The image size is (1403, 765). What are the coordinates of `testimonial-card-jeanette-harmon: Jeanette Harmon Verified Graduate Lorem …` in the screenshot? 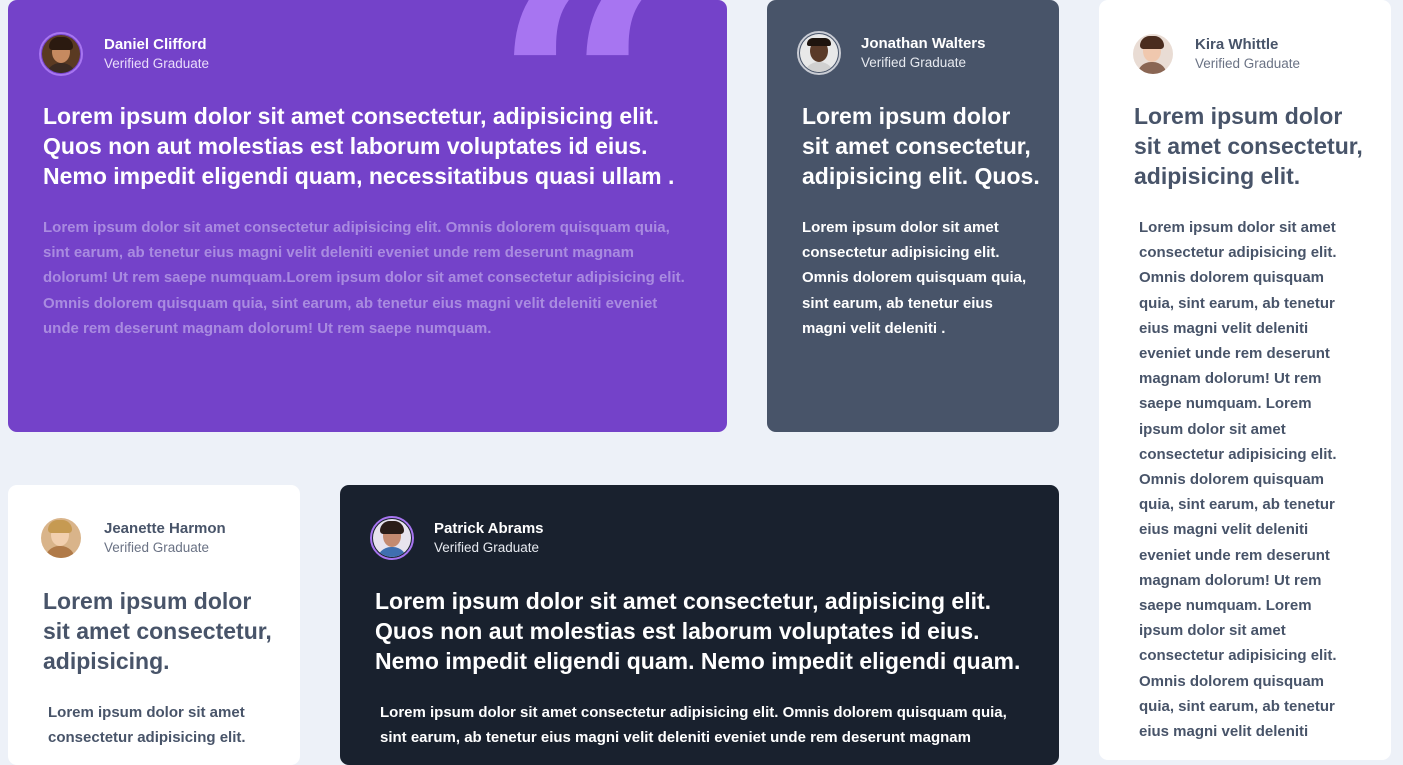 It's located at (154, 625).